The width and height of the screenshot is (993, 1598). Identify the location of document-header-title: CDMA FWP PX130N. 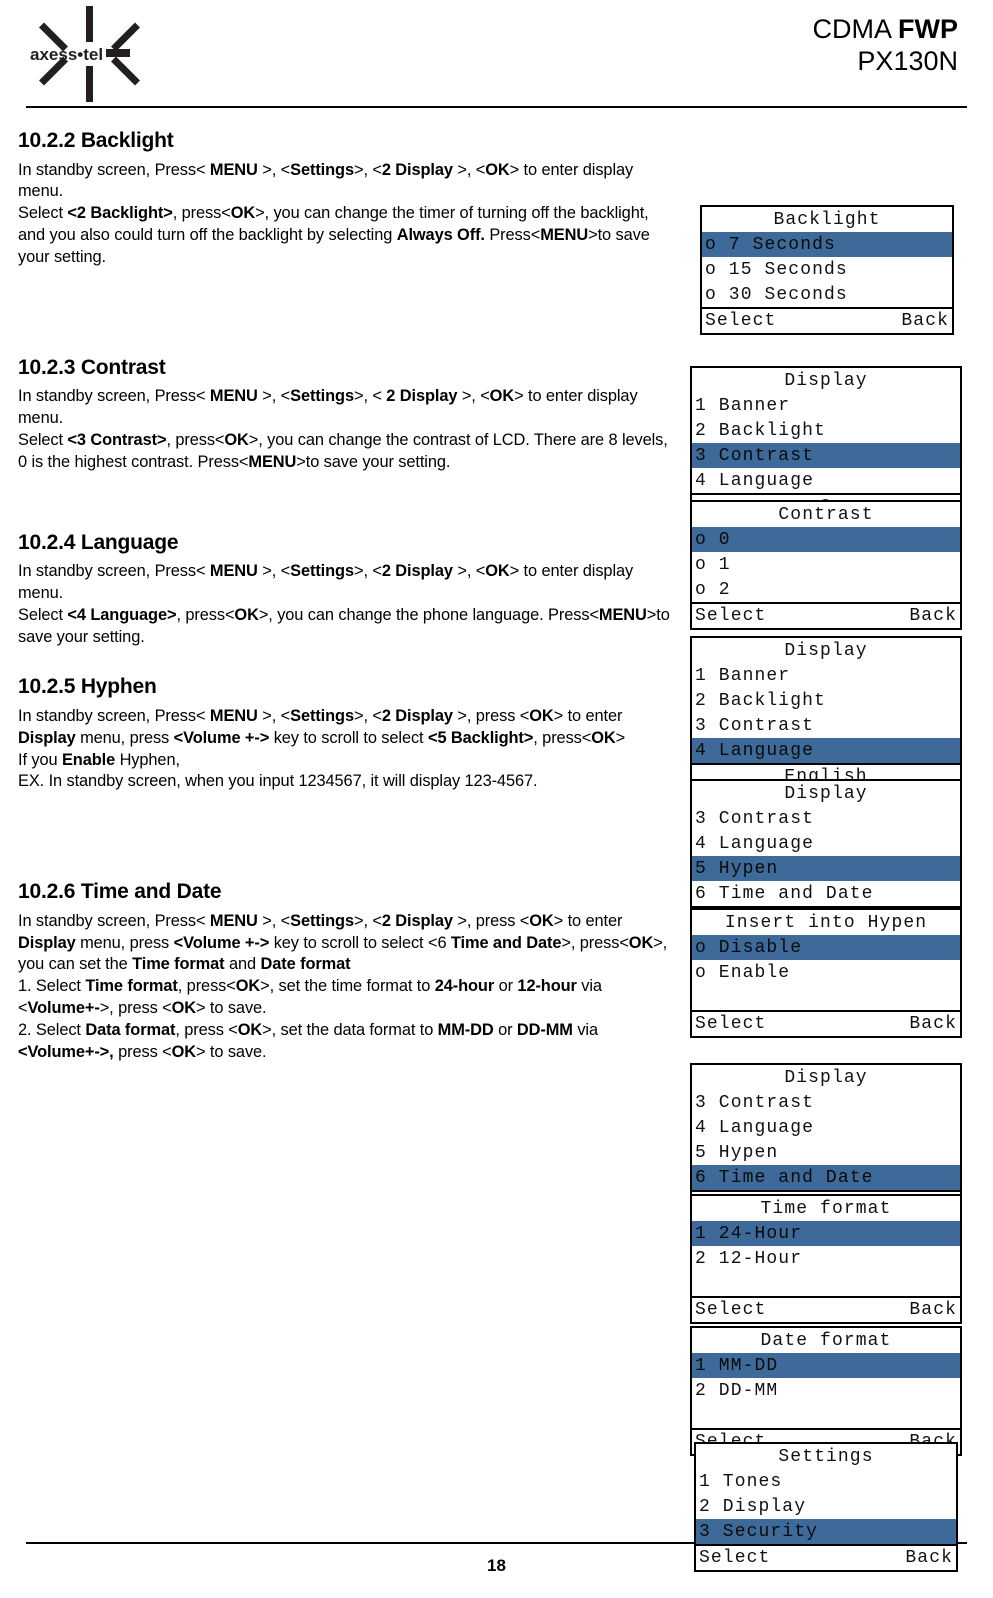
(885, 46).